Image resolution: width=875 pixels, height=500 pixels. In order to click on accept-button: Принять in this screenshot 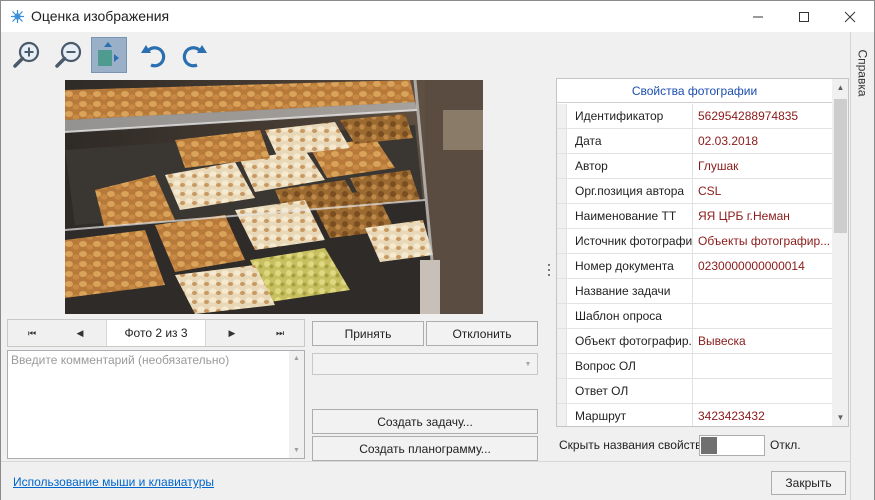, I will do `click(368, 333)`.